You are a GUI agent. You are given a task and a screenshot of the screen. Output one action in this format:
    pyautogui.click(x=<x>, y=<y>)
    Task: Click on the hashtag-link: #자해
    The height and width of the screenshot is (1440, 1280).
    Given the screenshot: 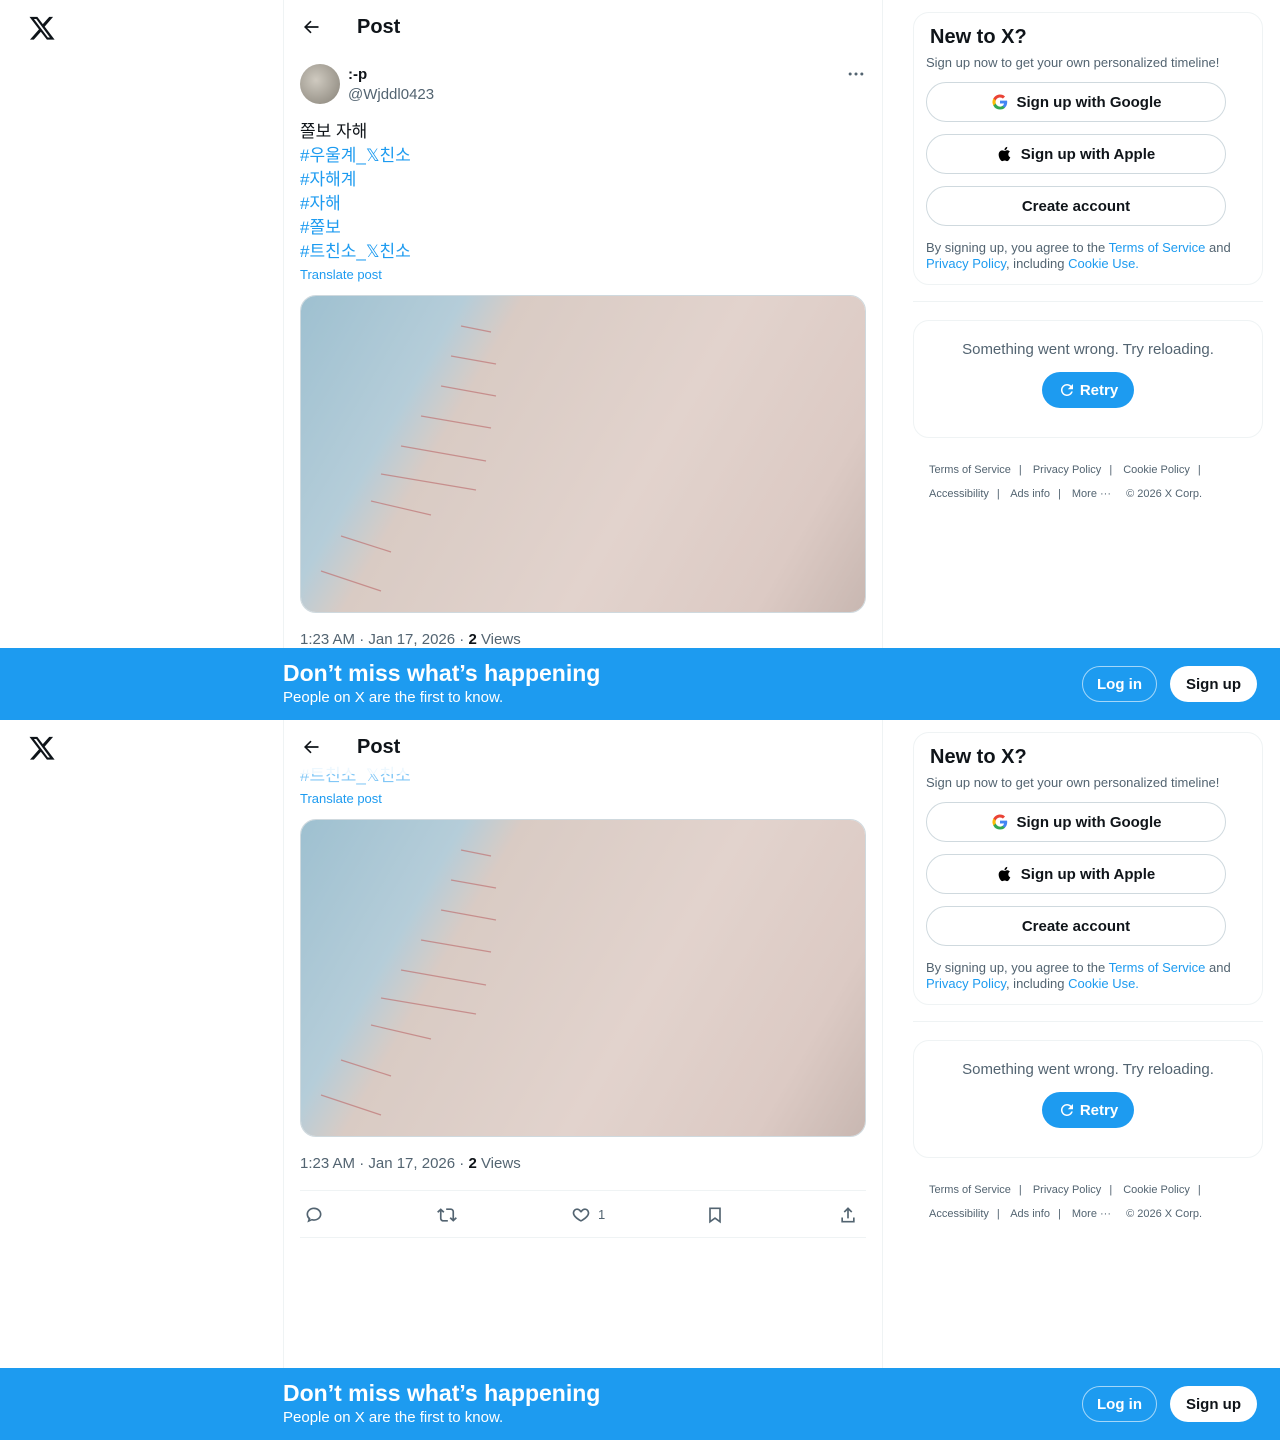 What is the action you would take?
    pyautogui.click(x=355, y=204)
    